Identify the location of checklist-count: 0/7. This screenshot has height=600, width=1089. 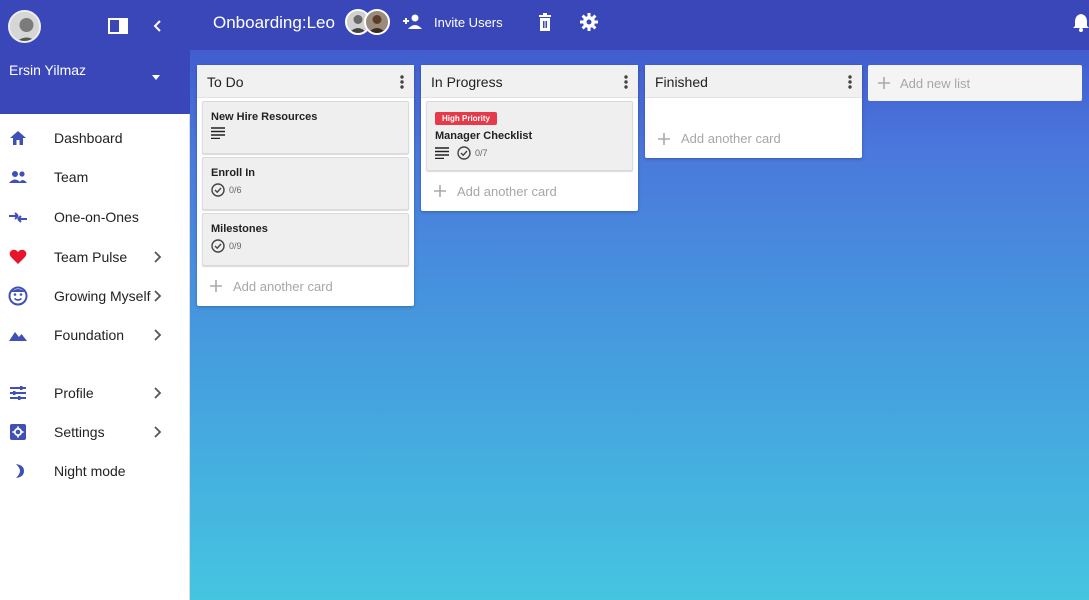
(481, 153).